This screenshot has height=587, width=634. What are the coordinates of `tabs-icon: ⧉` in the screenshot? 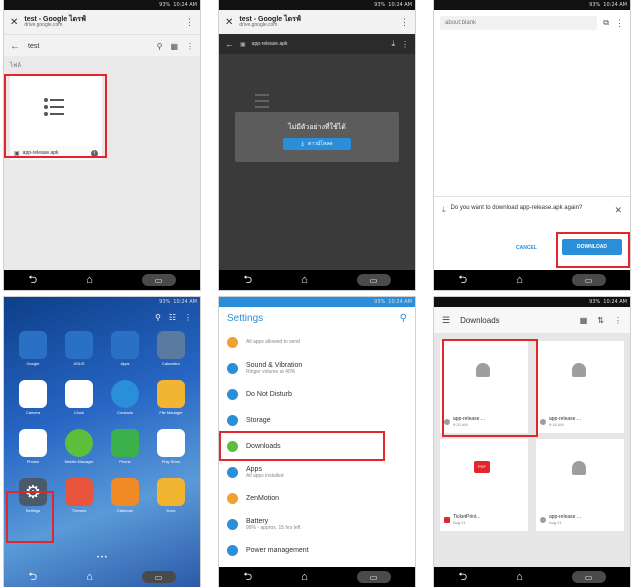 It's located at (606, 23).